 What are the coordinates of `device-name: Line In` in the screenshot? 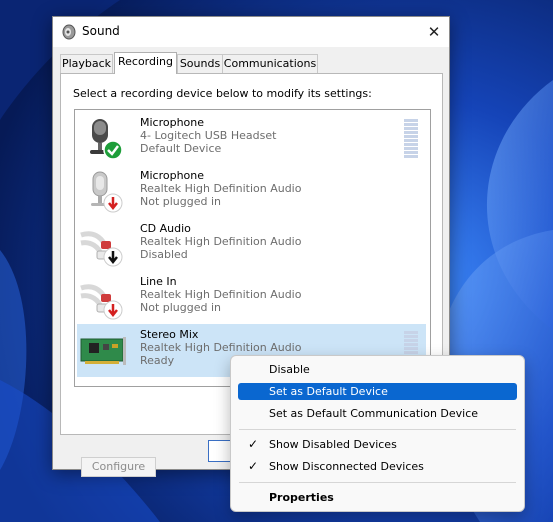 It's located at (158, 281).